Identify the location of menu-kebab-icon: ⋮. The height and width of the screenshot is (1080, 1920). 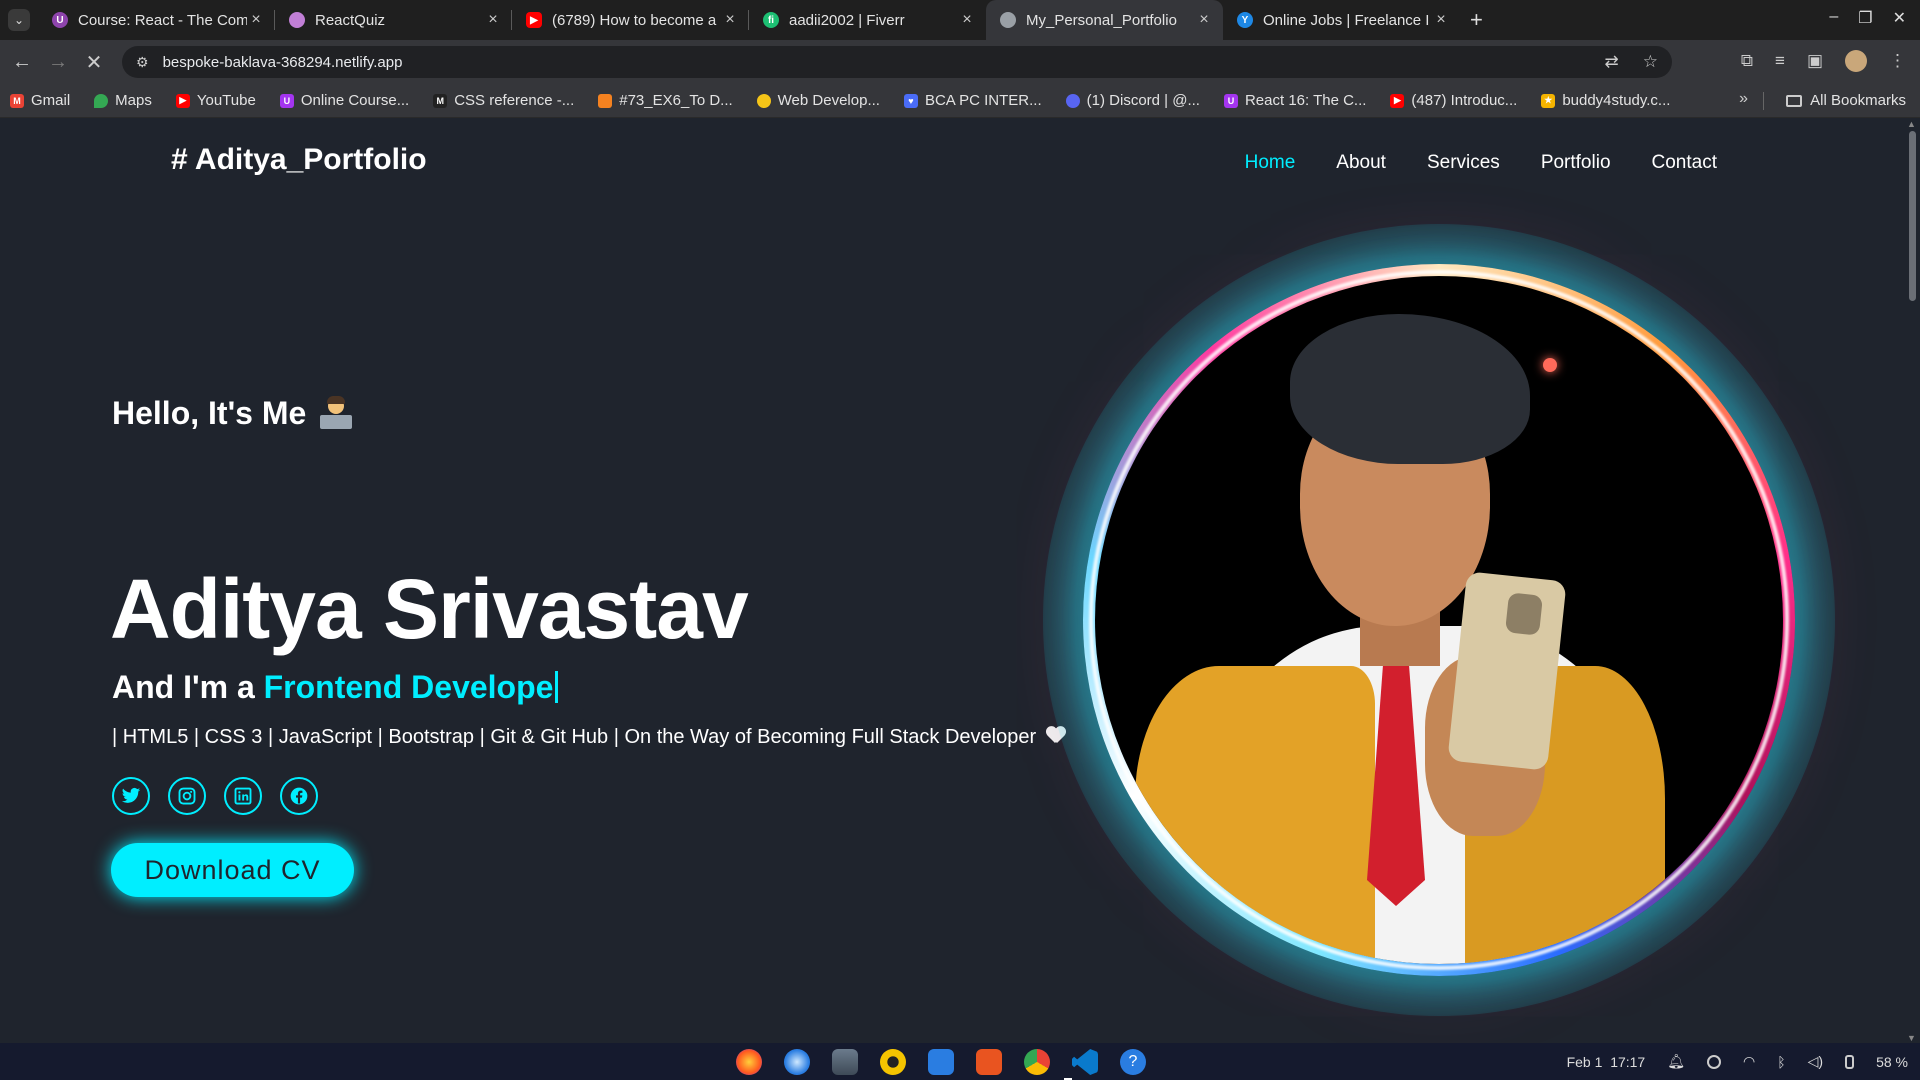
(1897, 61).